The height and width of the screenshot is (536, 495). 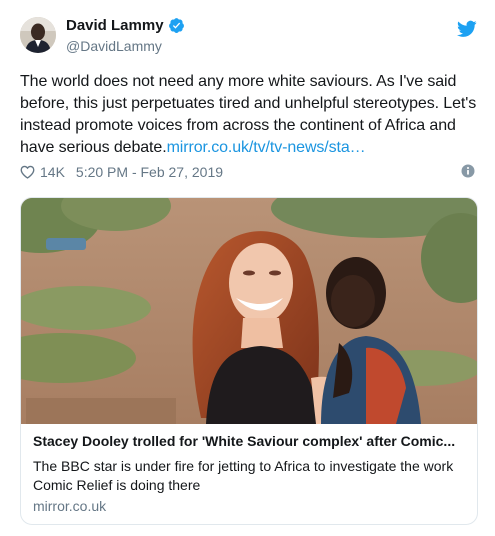 I want to click on avatar, so click(x=38, y=35).